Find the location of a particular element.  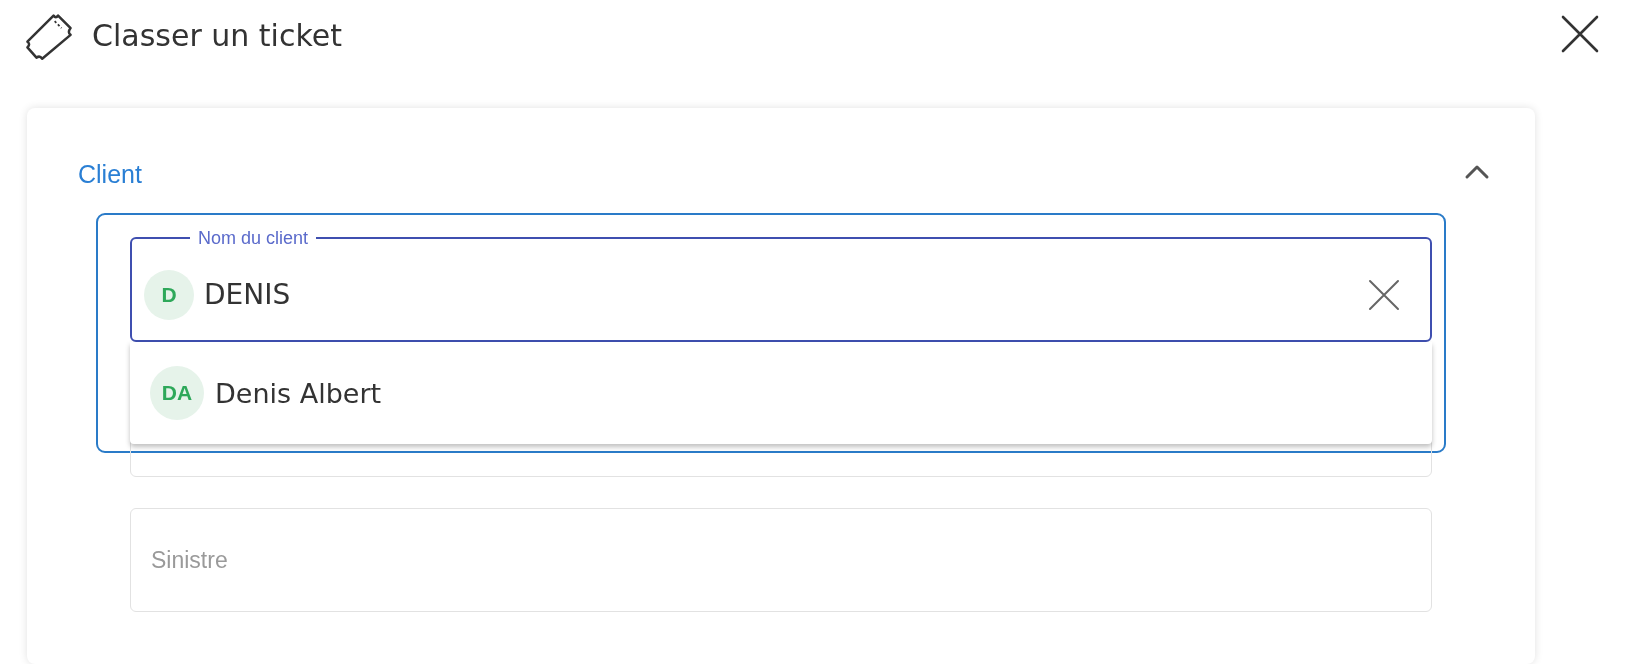

dialog-title: Classer un ticket is located at coordinates (217, 35).